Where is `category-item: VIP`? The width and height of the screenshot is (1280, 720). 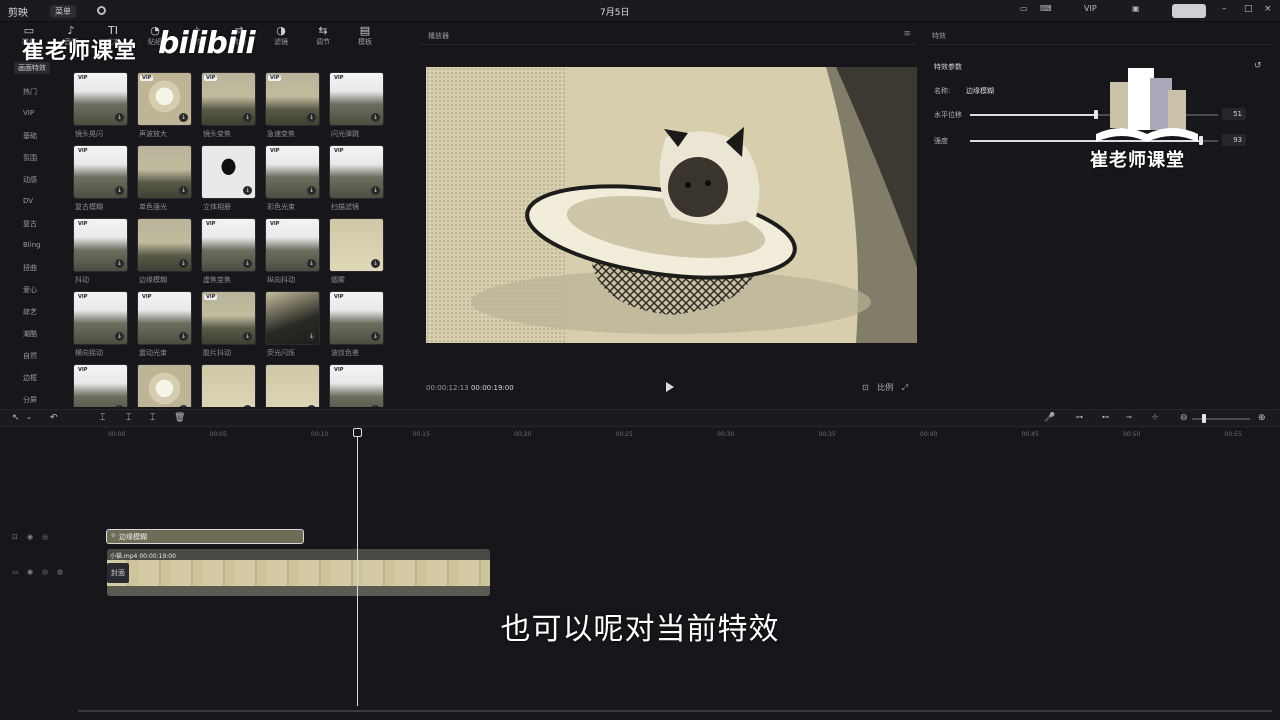 category-item: VIP is located at coordinates (28, 113).